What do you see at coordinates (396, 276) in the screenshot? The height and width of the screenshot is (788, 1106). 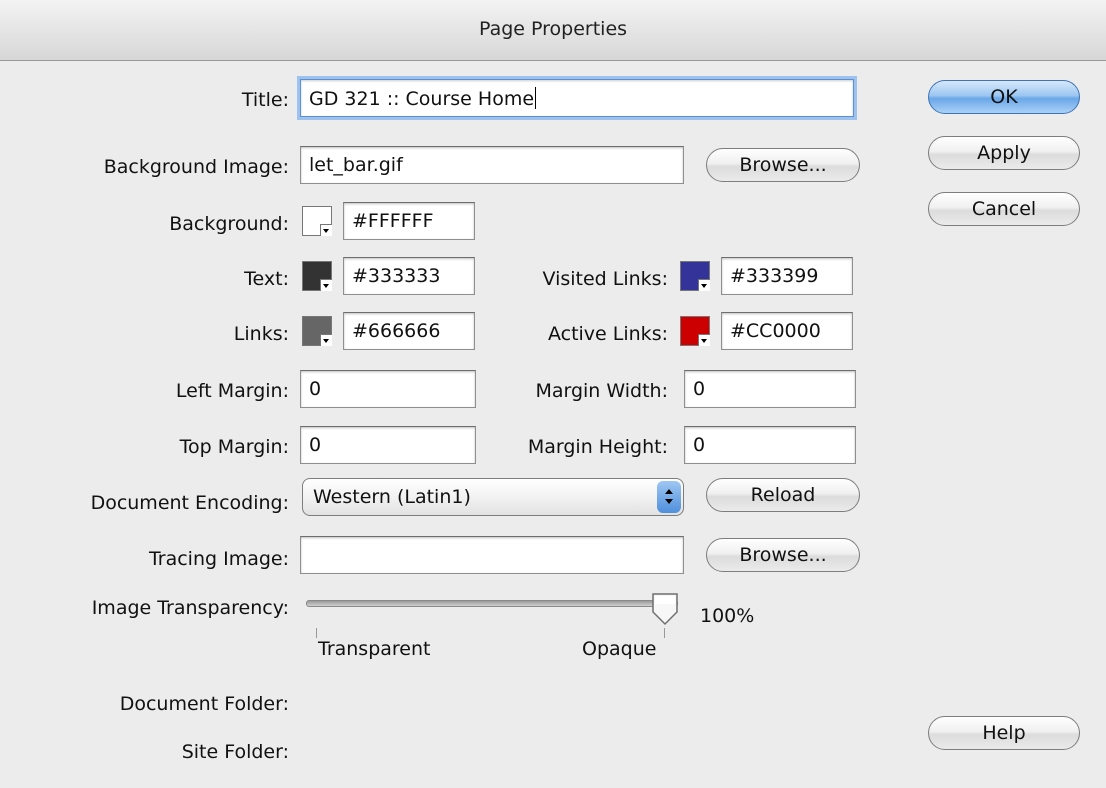 I see `text-color-value: #333333` at bounding box center [396, 276].